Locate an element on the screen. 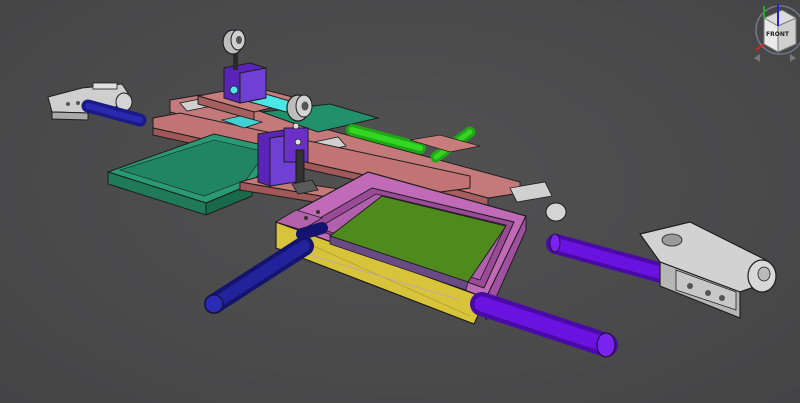 Image resolution: width=800 pixels, height=403 pixels. navigation-cube: FRONT is located at coordinates (775, 31).